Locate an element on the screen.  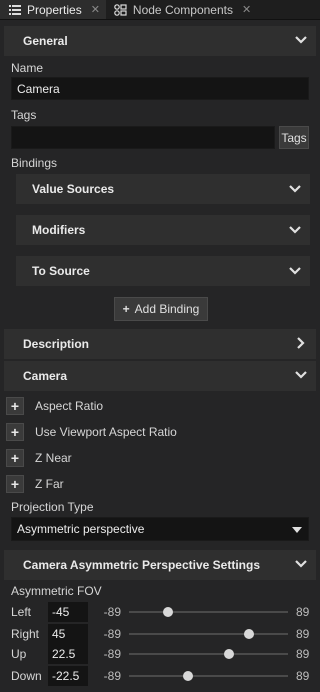
tab-bar: Properties ✕ Node Components ✕ is located at coordinates (160, 10).